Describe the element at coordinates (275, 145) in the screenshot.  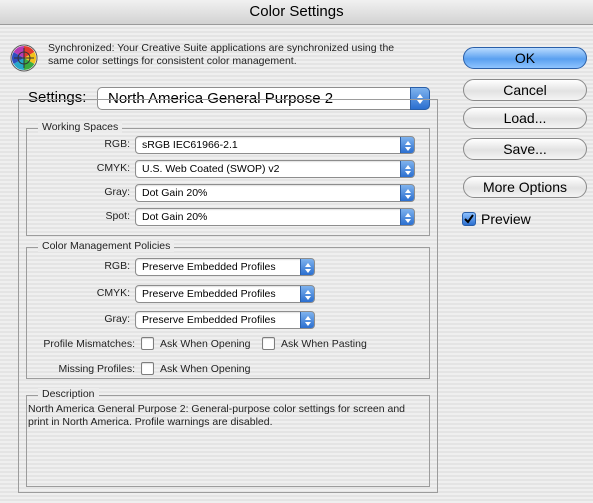
I see `ws-rgb-popup: sRGB IEC61966-2.1` at that location.